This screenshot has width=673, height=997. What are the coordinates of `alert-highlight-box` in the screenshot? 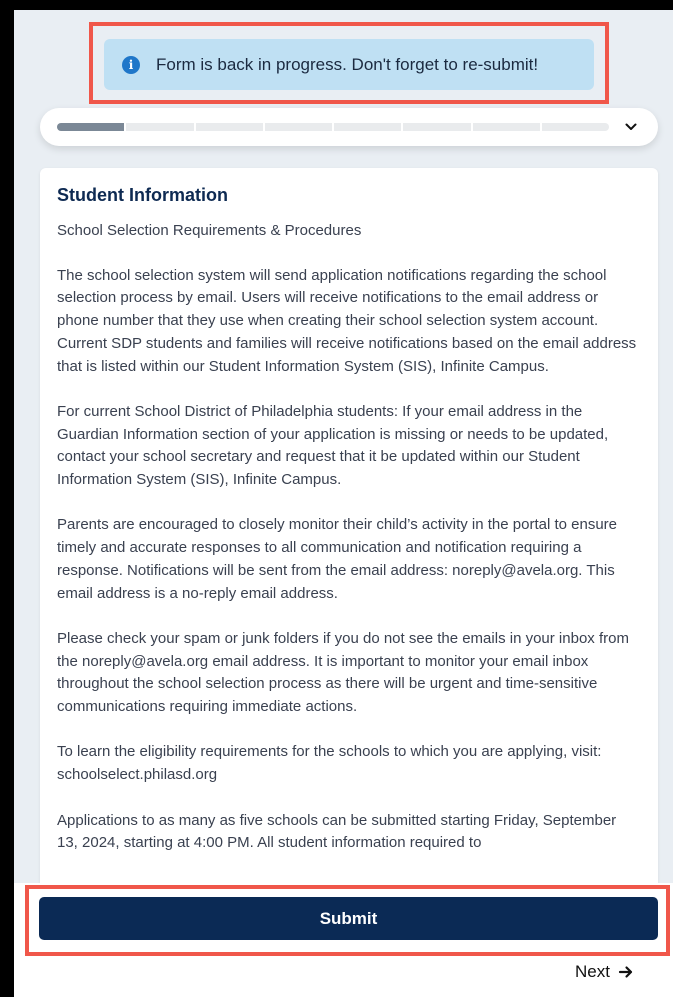 It's located at (349, 63).